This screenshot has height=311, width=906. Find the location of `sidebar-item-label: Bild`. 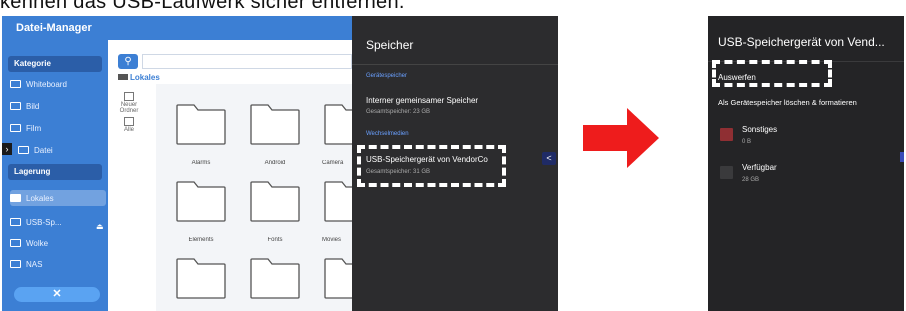

sidebar-item-label: Bild is located at coordinates (33, 106).